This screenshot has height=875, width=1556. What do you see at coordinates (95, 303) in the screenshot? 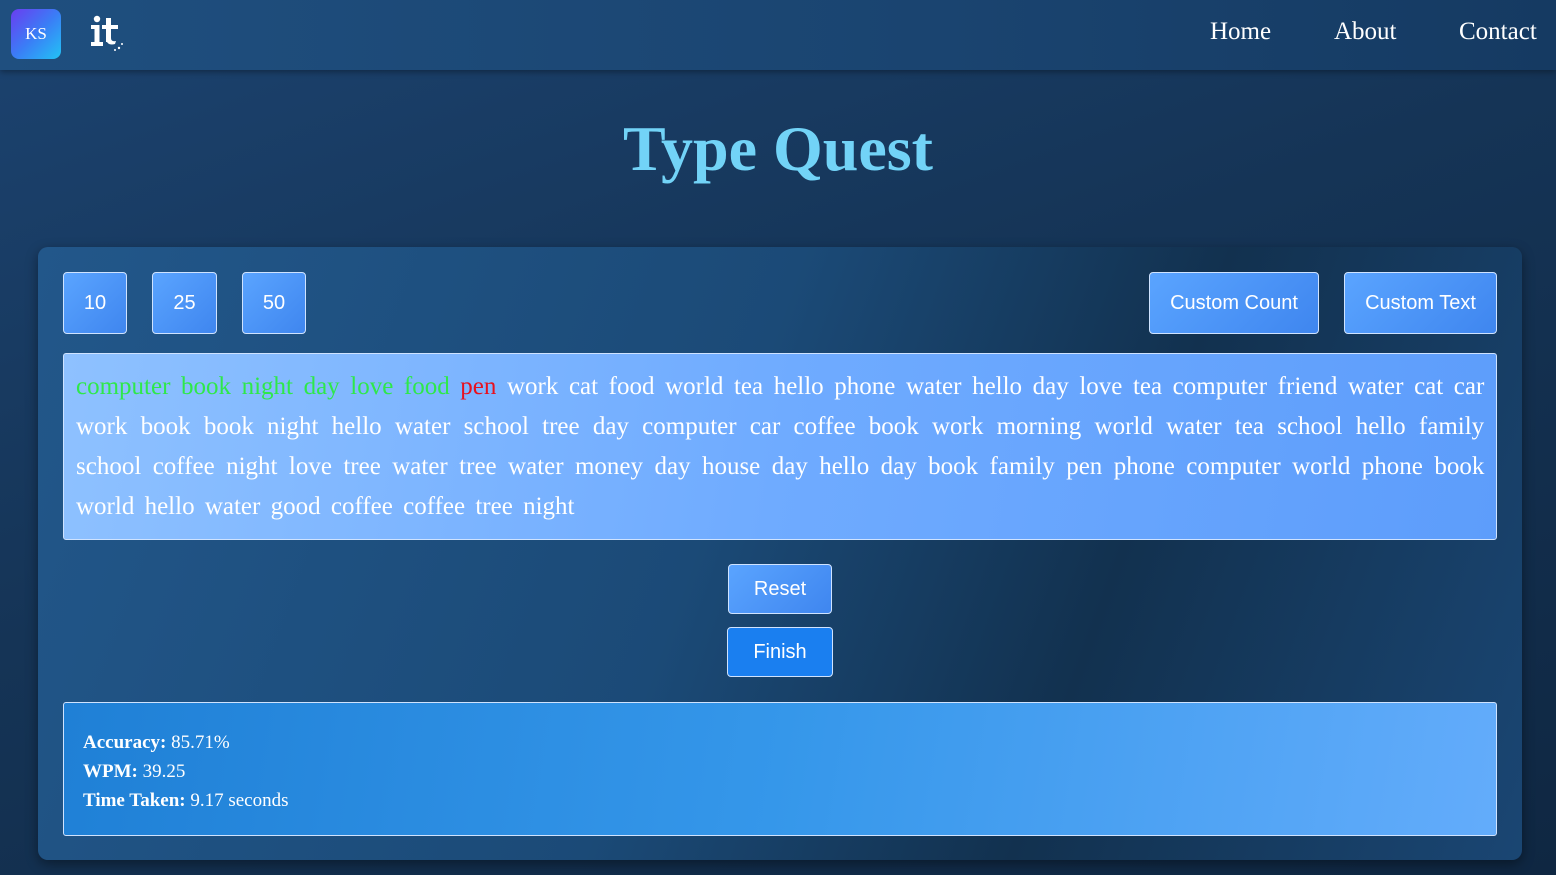
I see `count-10-button: 10` at bounding box center [95, 303].